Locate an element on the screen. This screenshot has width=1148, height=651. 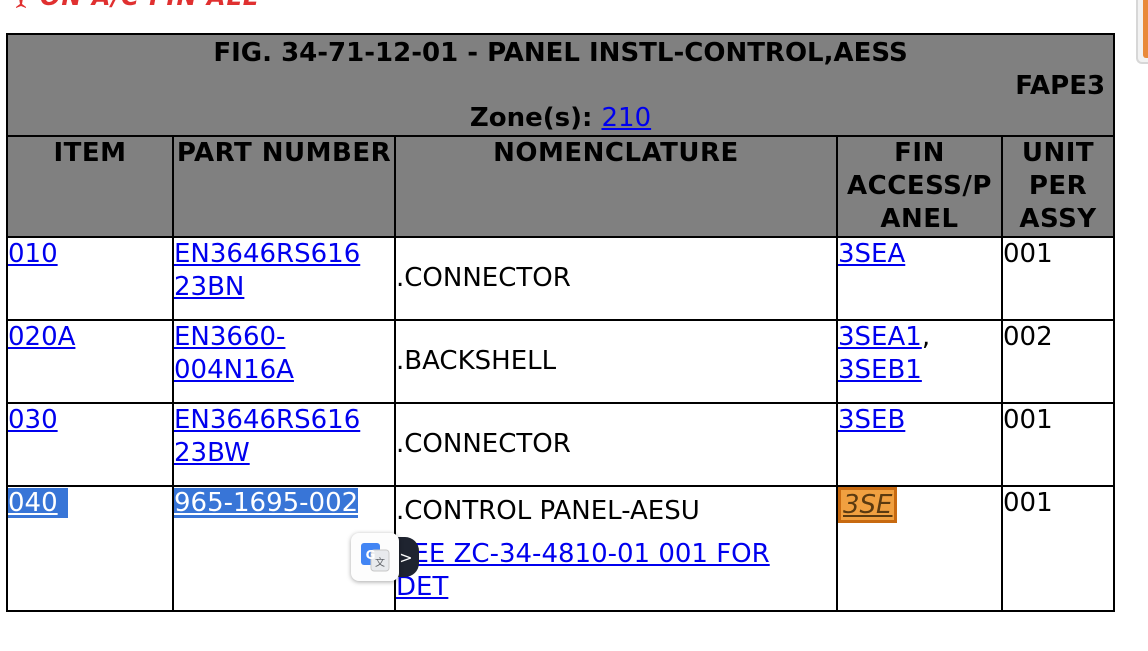
column-header-fin: FIN ACCESS/P ANEL is located at coordinates (919, 186).